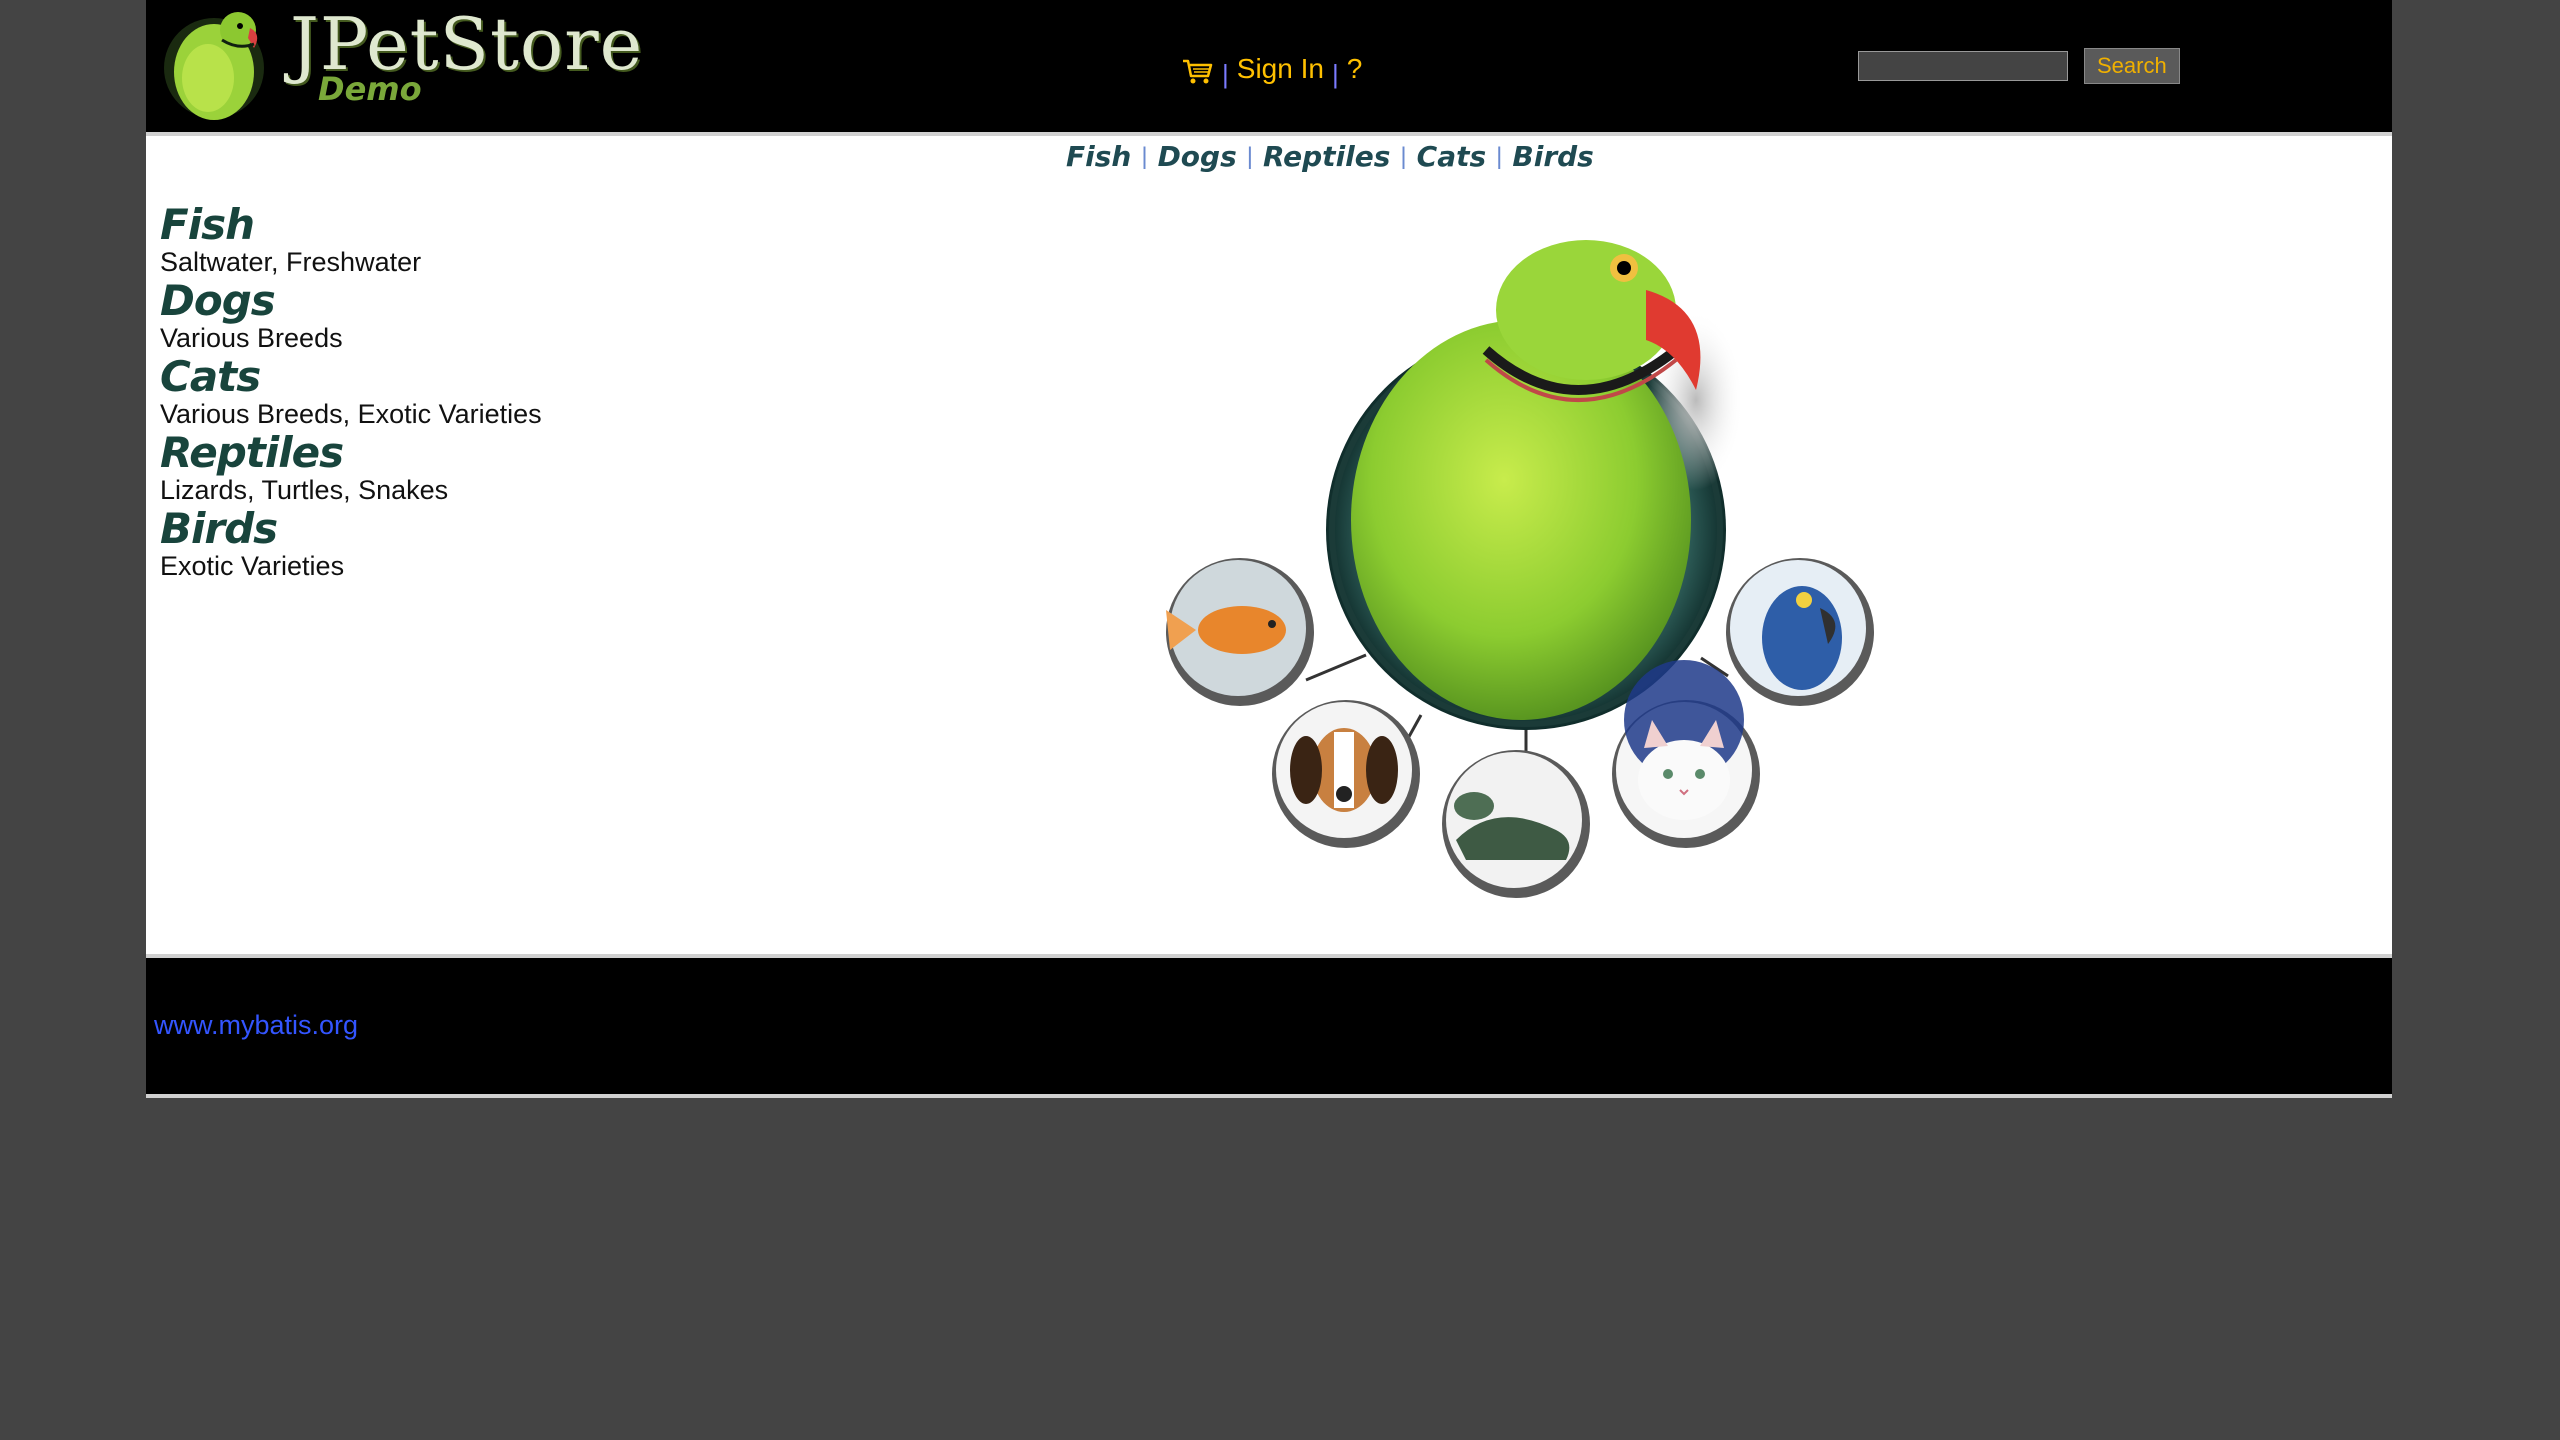 The width and height of the screenshot is (2560, 1440). I want to click on main-image-map, so click(1516, 560).